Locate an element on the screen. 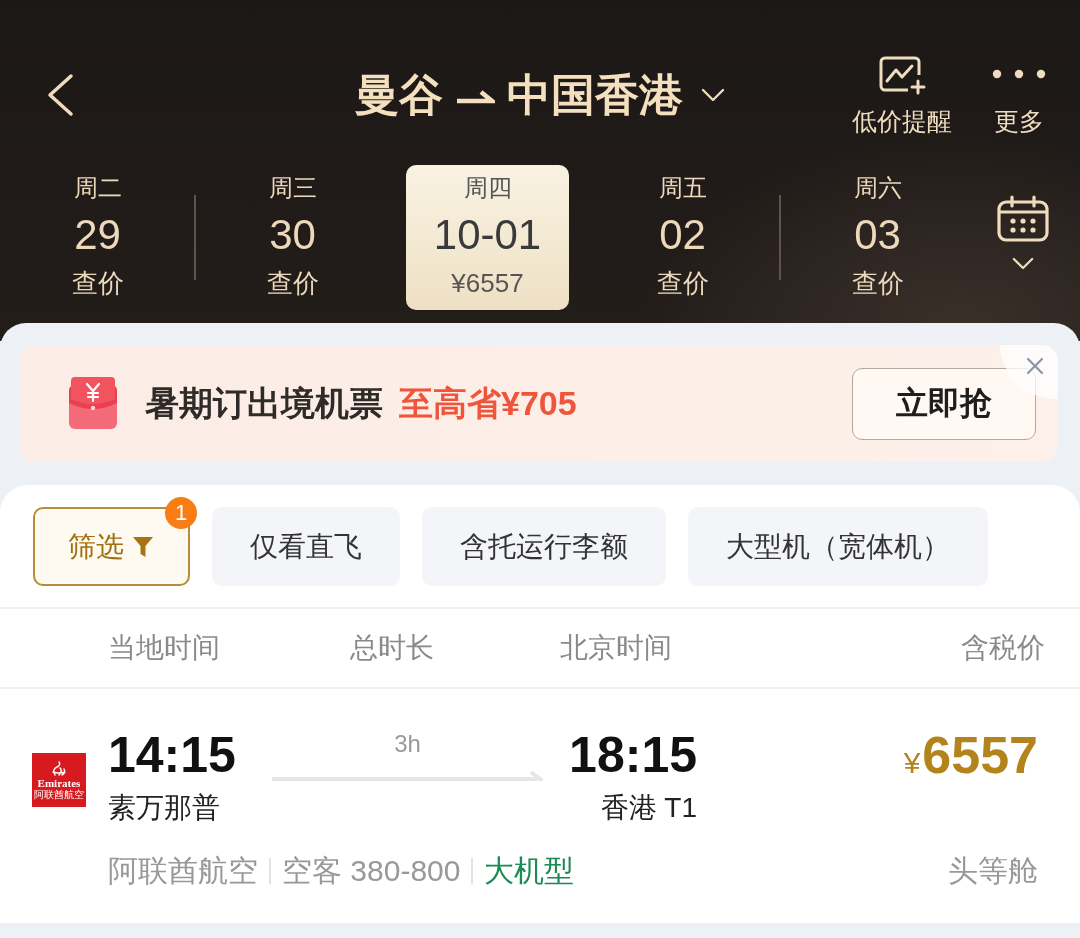 Image resolution: width=1080 pixels, height=938 pixels. fare-price: ¥6557 is located at coordinates (970, 755).